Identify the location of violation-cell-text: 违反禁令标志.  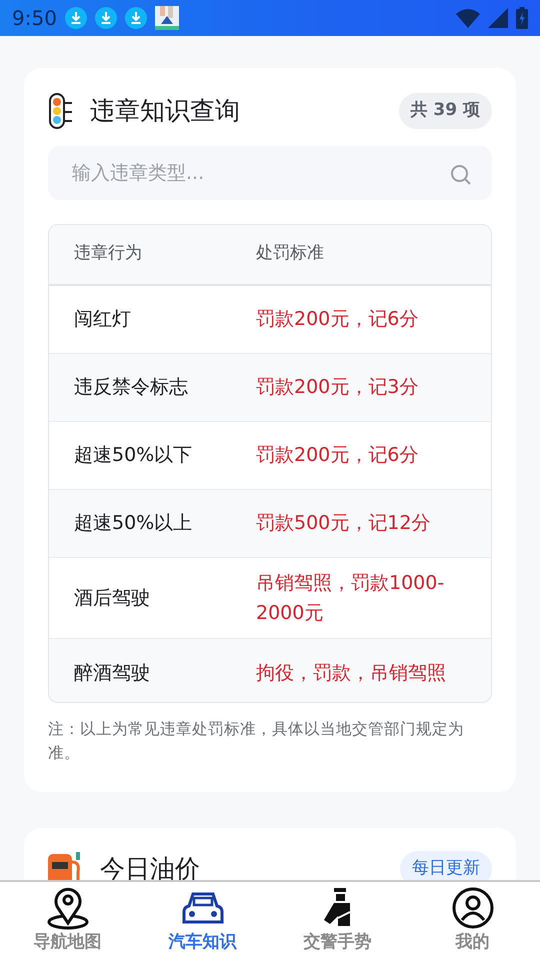
(131, 387).